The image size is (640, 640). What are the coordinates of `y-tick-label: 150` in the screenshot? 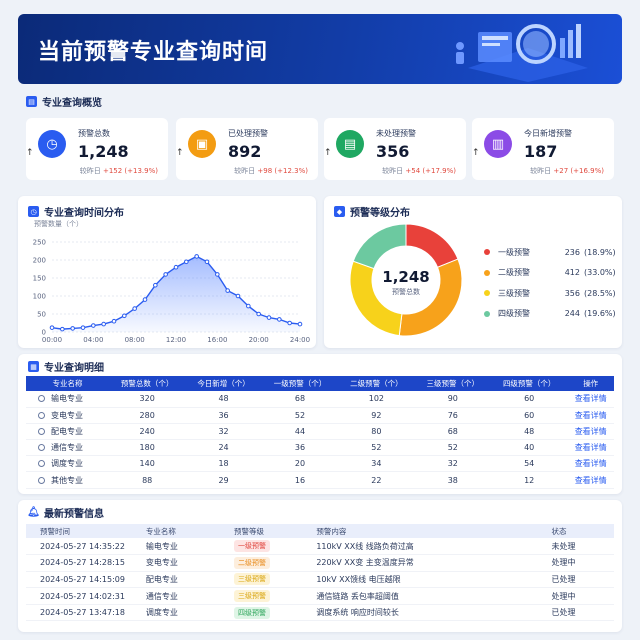 It's located at (39, 279).